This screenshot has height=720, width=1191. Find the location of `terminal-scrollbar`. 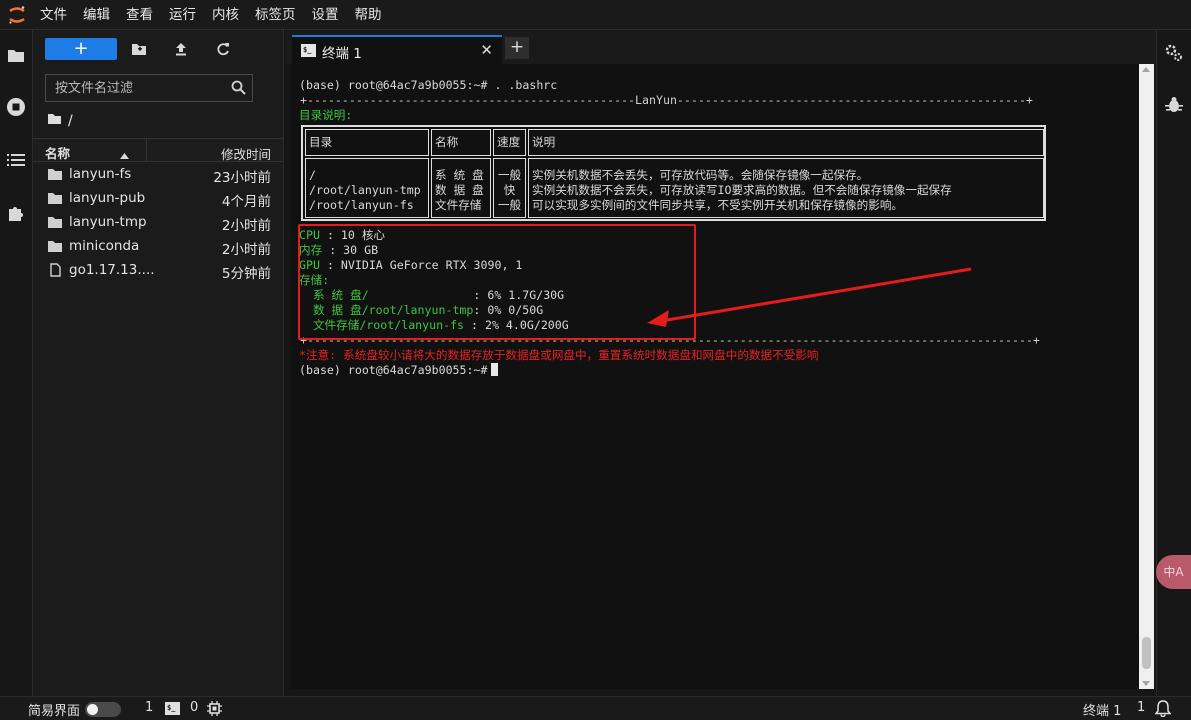

terminal-scrollbar is located at coordinates (1146, 376).